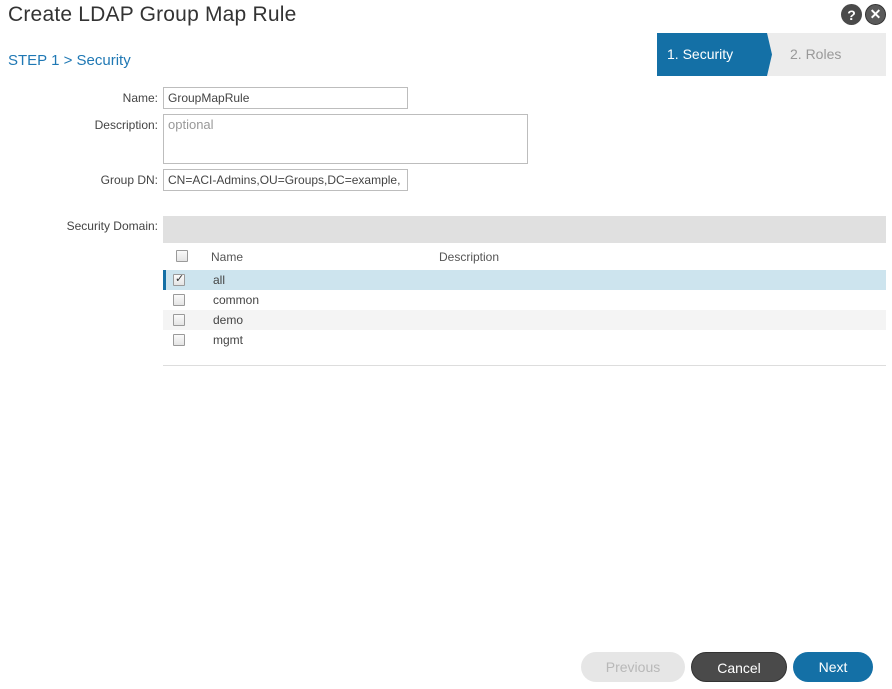  I want to click on header-icons: ? ✕, so click(863, 14).